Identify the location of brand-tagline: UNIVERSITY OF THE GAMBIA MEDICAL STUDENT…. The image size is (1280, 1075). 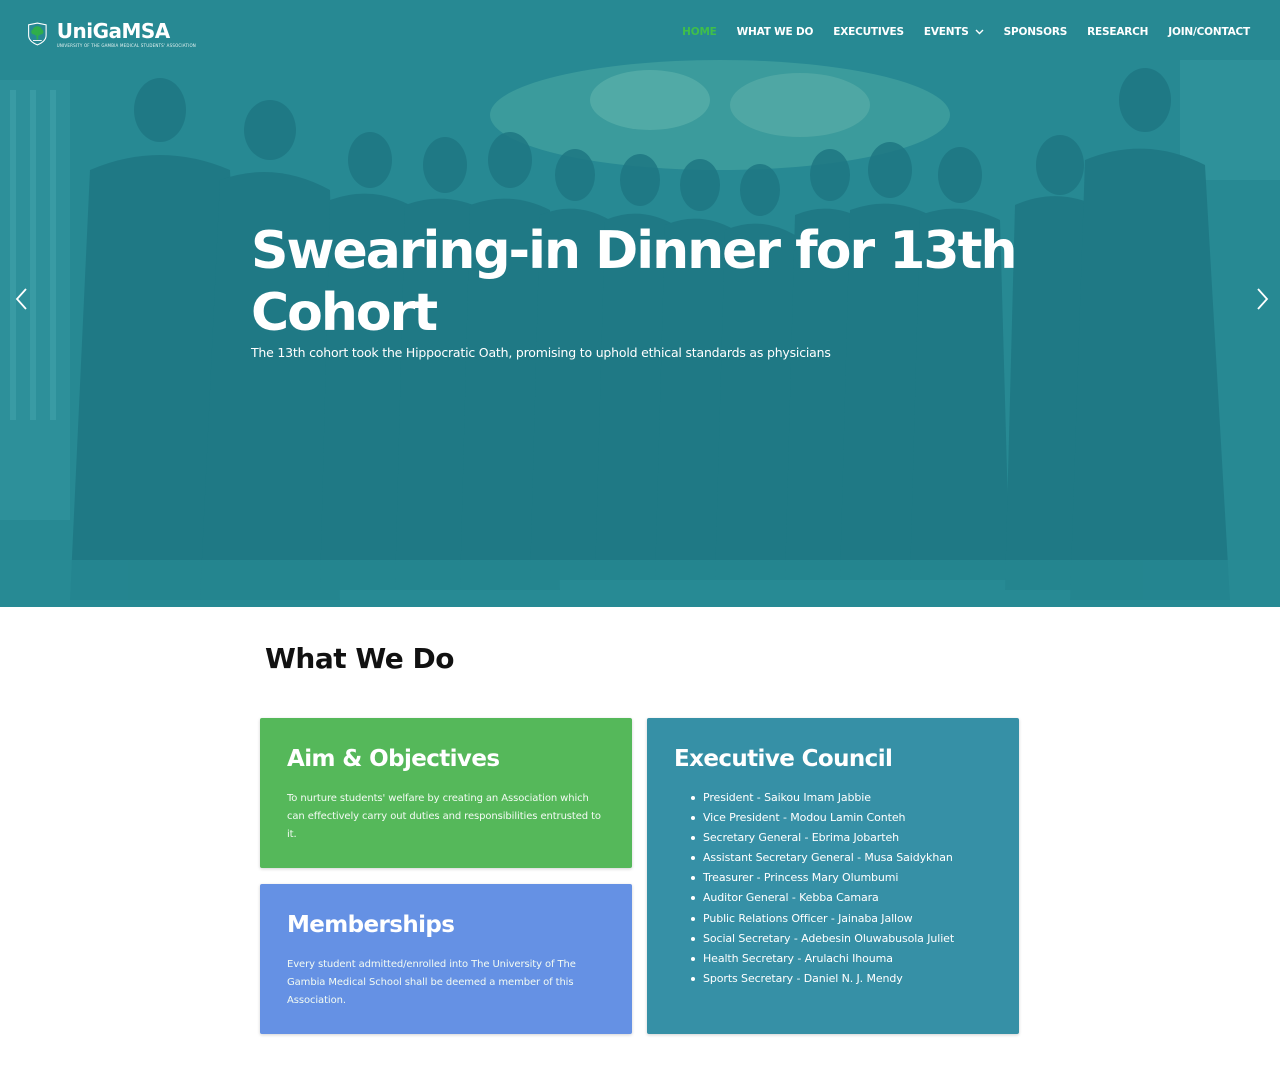
(126, 45).